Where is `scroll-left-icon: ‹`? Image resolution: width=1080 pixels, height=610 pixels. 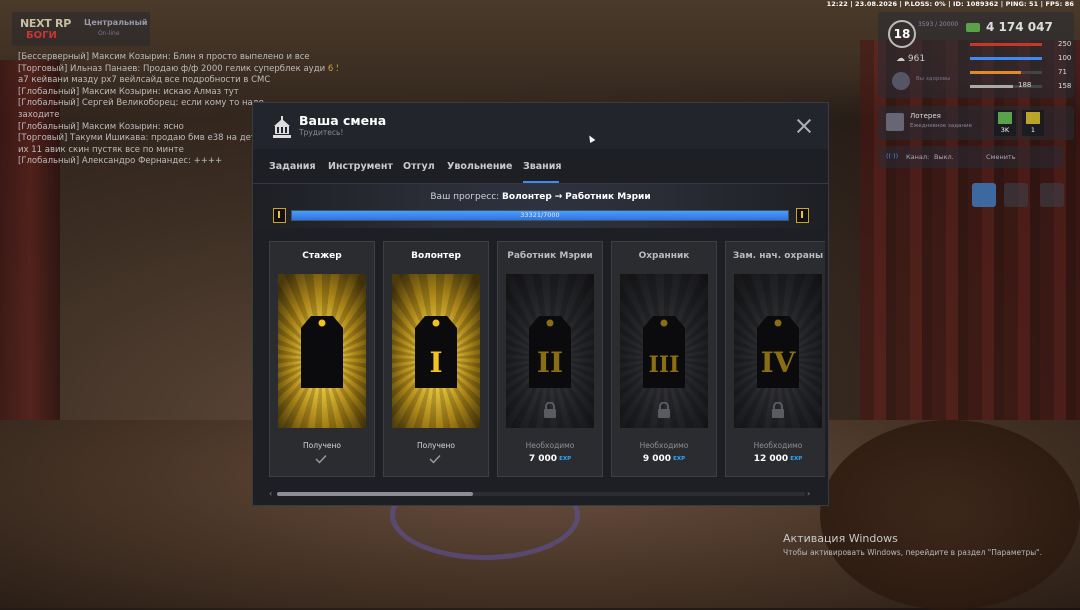 scroll-left-icon: ‹ is located at coordinates (270, 493).